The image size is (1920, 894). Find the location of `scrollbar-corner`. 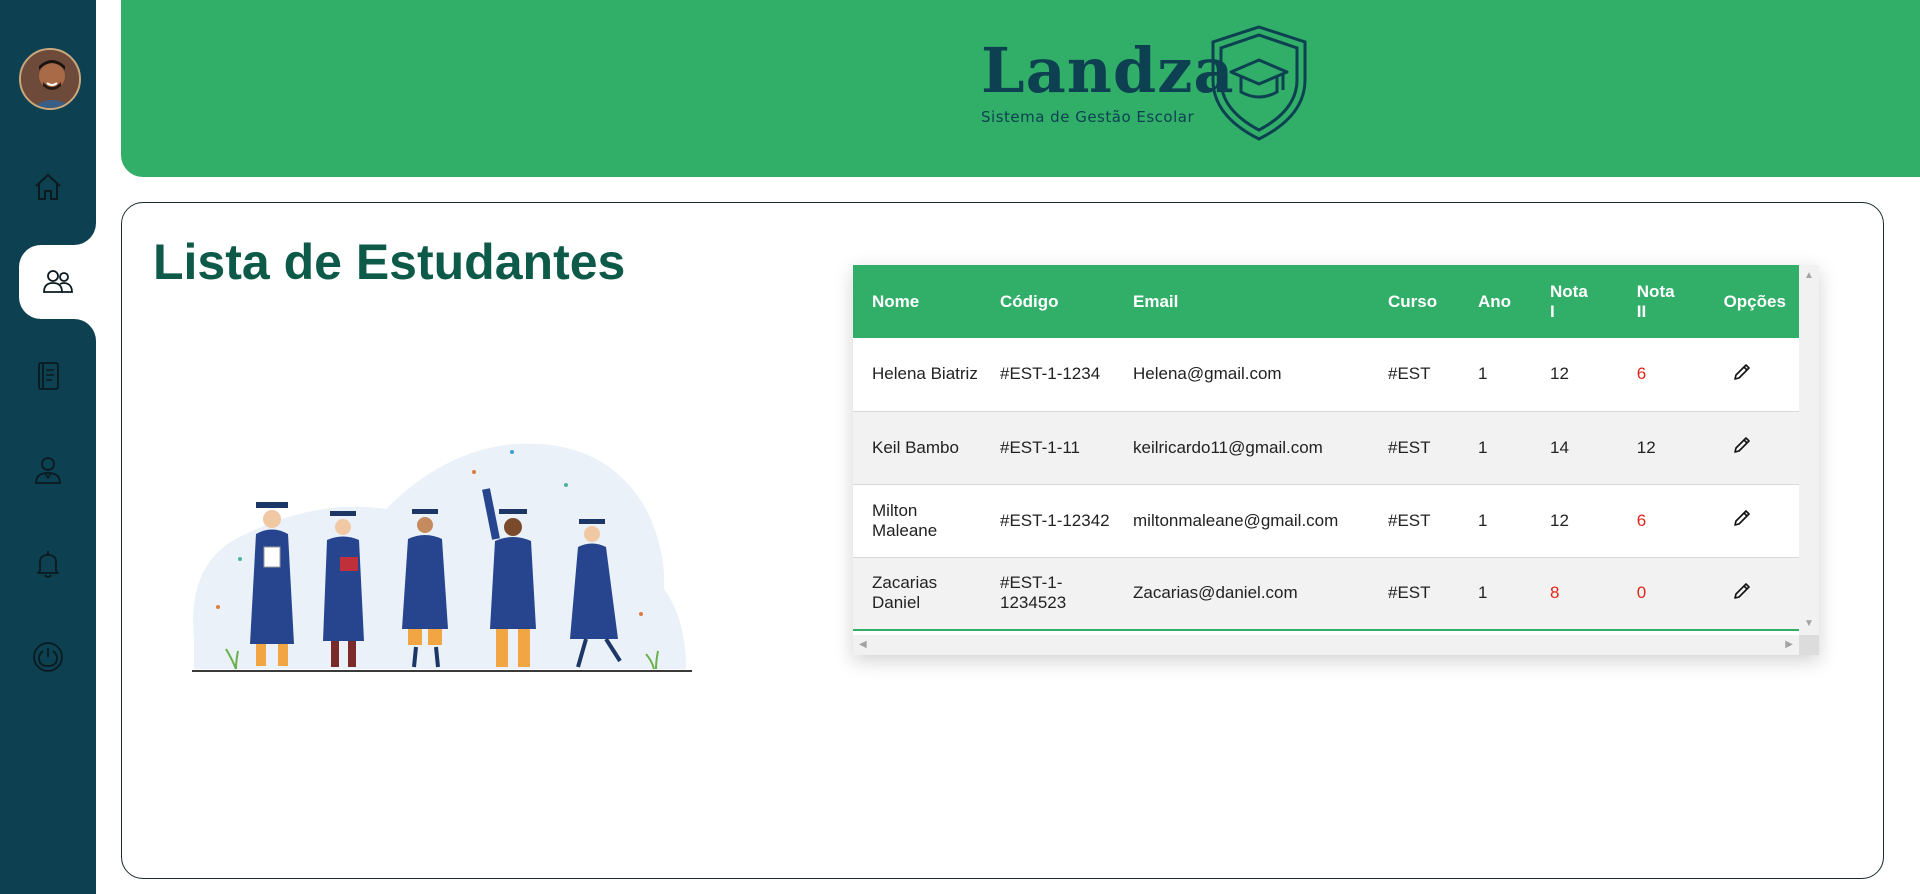

scrollbar-corner is located at coordinates (1809, 645).